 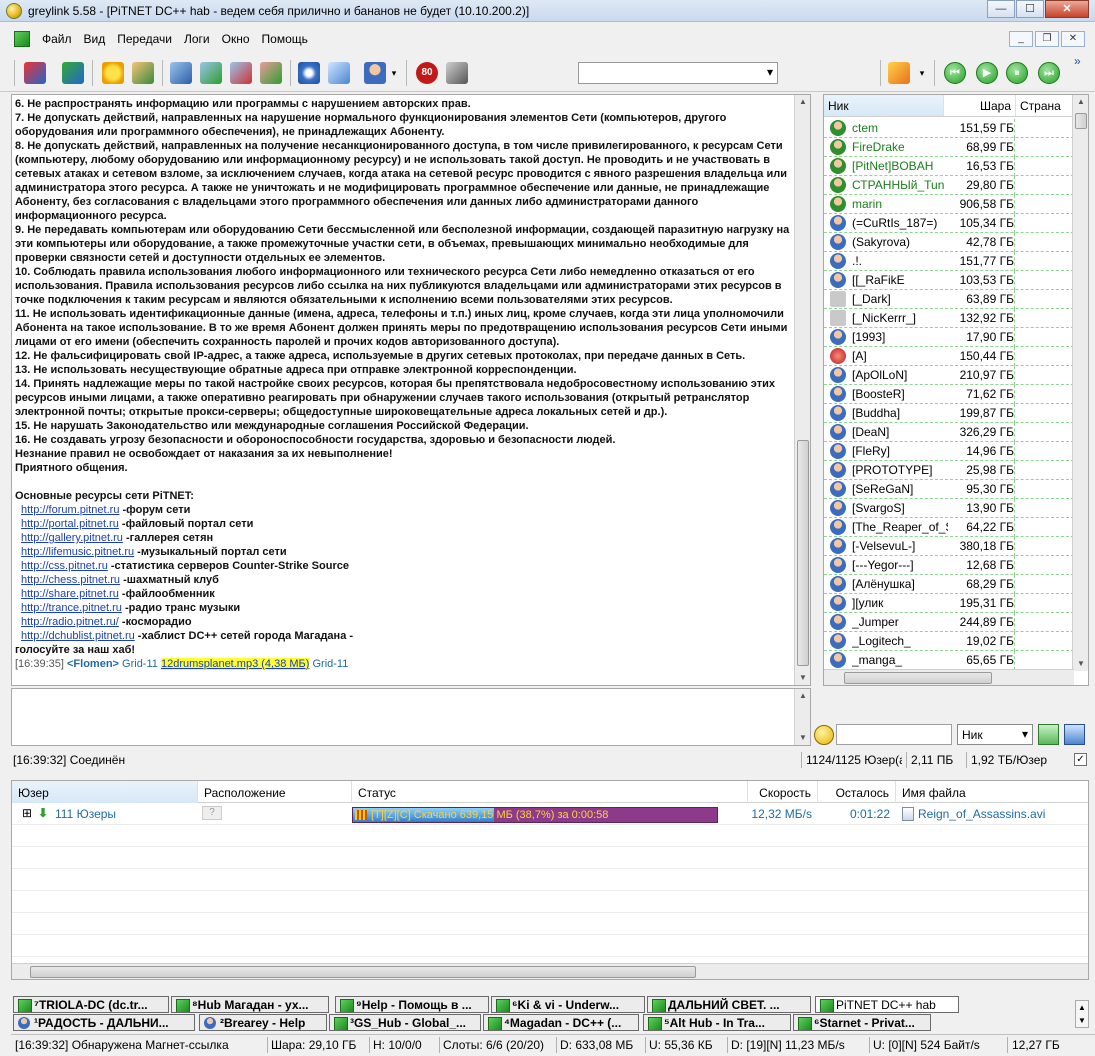 What do you see at coordinates (113, 73) in the screenshot?
I see `favorite-hubs-star-icon` at bounding box center [113, 73].